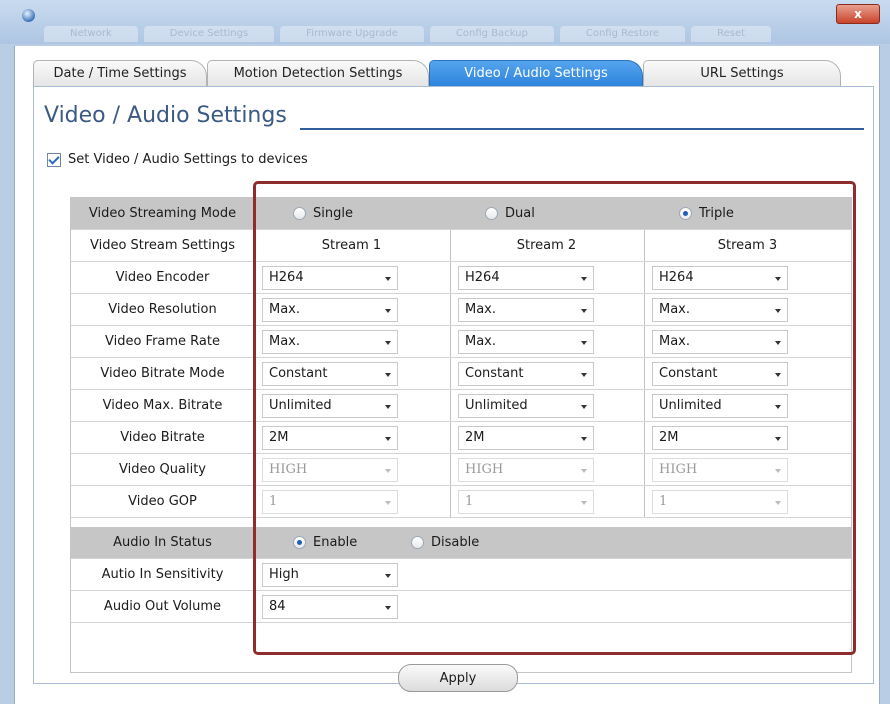 The image size is (890, 704). I want to click on apply-to-devices-checkbox, so click(54, 159).